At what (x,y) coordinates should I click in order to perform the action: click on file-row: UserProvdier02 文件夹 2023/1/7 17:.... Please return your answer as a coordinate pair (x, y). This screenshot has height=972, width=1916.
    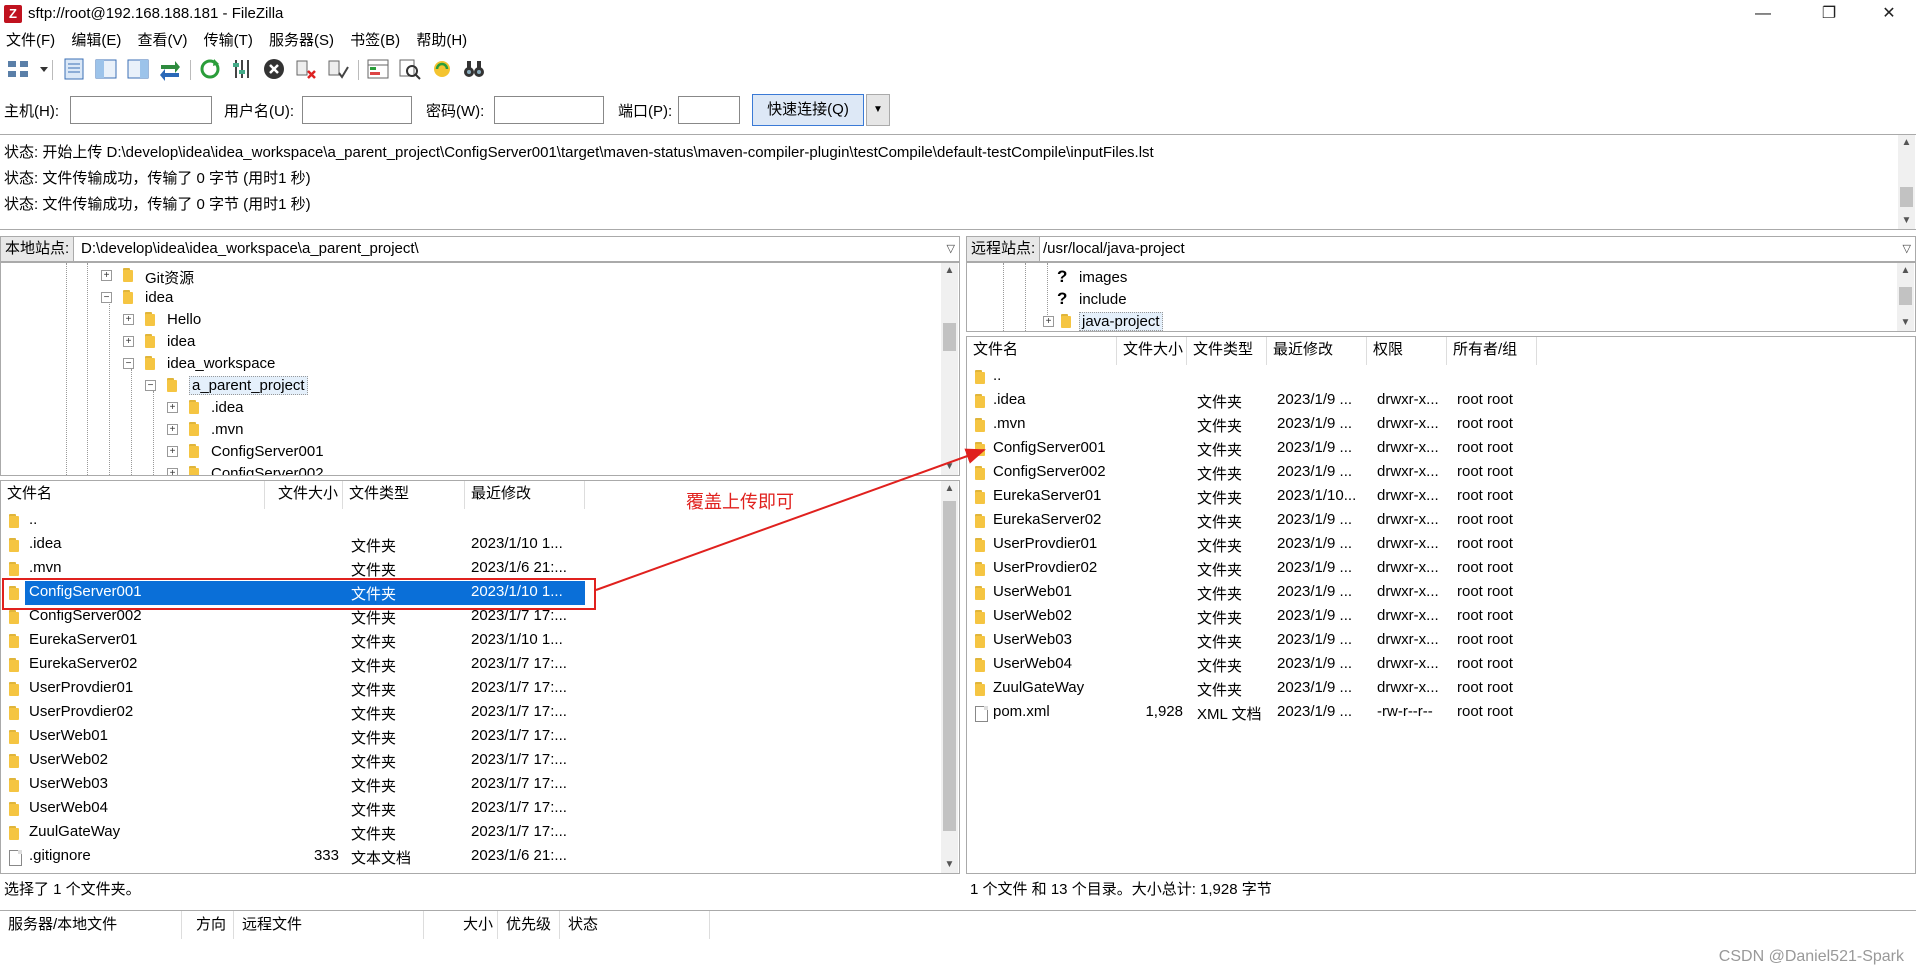
    Looking at the image, I should click on (480, 713).